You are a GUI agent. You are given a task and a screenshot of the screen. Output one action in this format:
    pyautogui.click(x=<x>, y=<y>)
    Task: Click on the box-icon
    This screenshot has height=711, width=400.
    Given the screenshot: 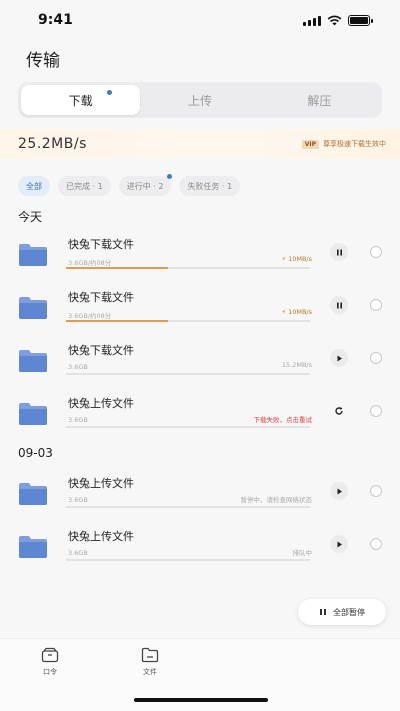 What is the action you would take?
    pyautogui.click(x=50, y=655)
    